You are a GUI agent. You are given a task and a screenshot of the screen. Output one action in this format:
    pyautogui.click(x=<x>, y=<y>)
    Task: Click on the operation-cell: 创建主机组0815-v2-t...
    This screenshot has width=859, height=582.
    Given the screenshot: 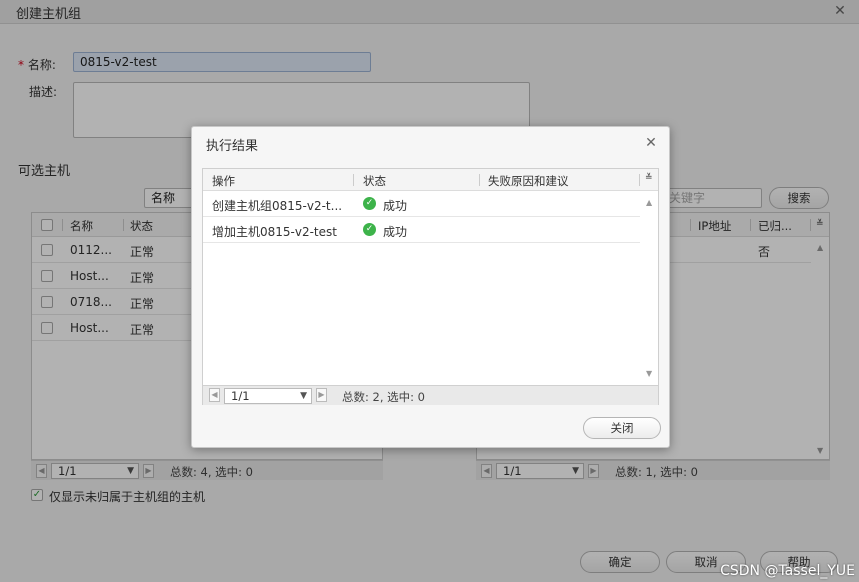 What is the action you would take?
    pyautogui.click(x=277, y=206)
    